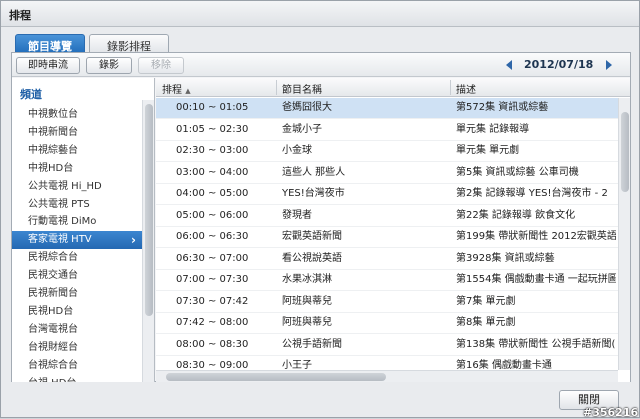 The width and height of the screenshot is (640, 419). Describe the element at coordinates (302, 88) in the screenshot. I see `column-header-program-name: 節目名稱` at that location.